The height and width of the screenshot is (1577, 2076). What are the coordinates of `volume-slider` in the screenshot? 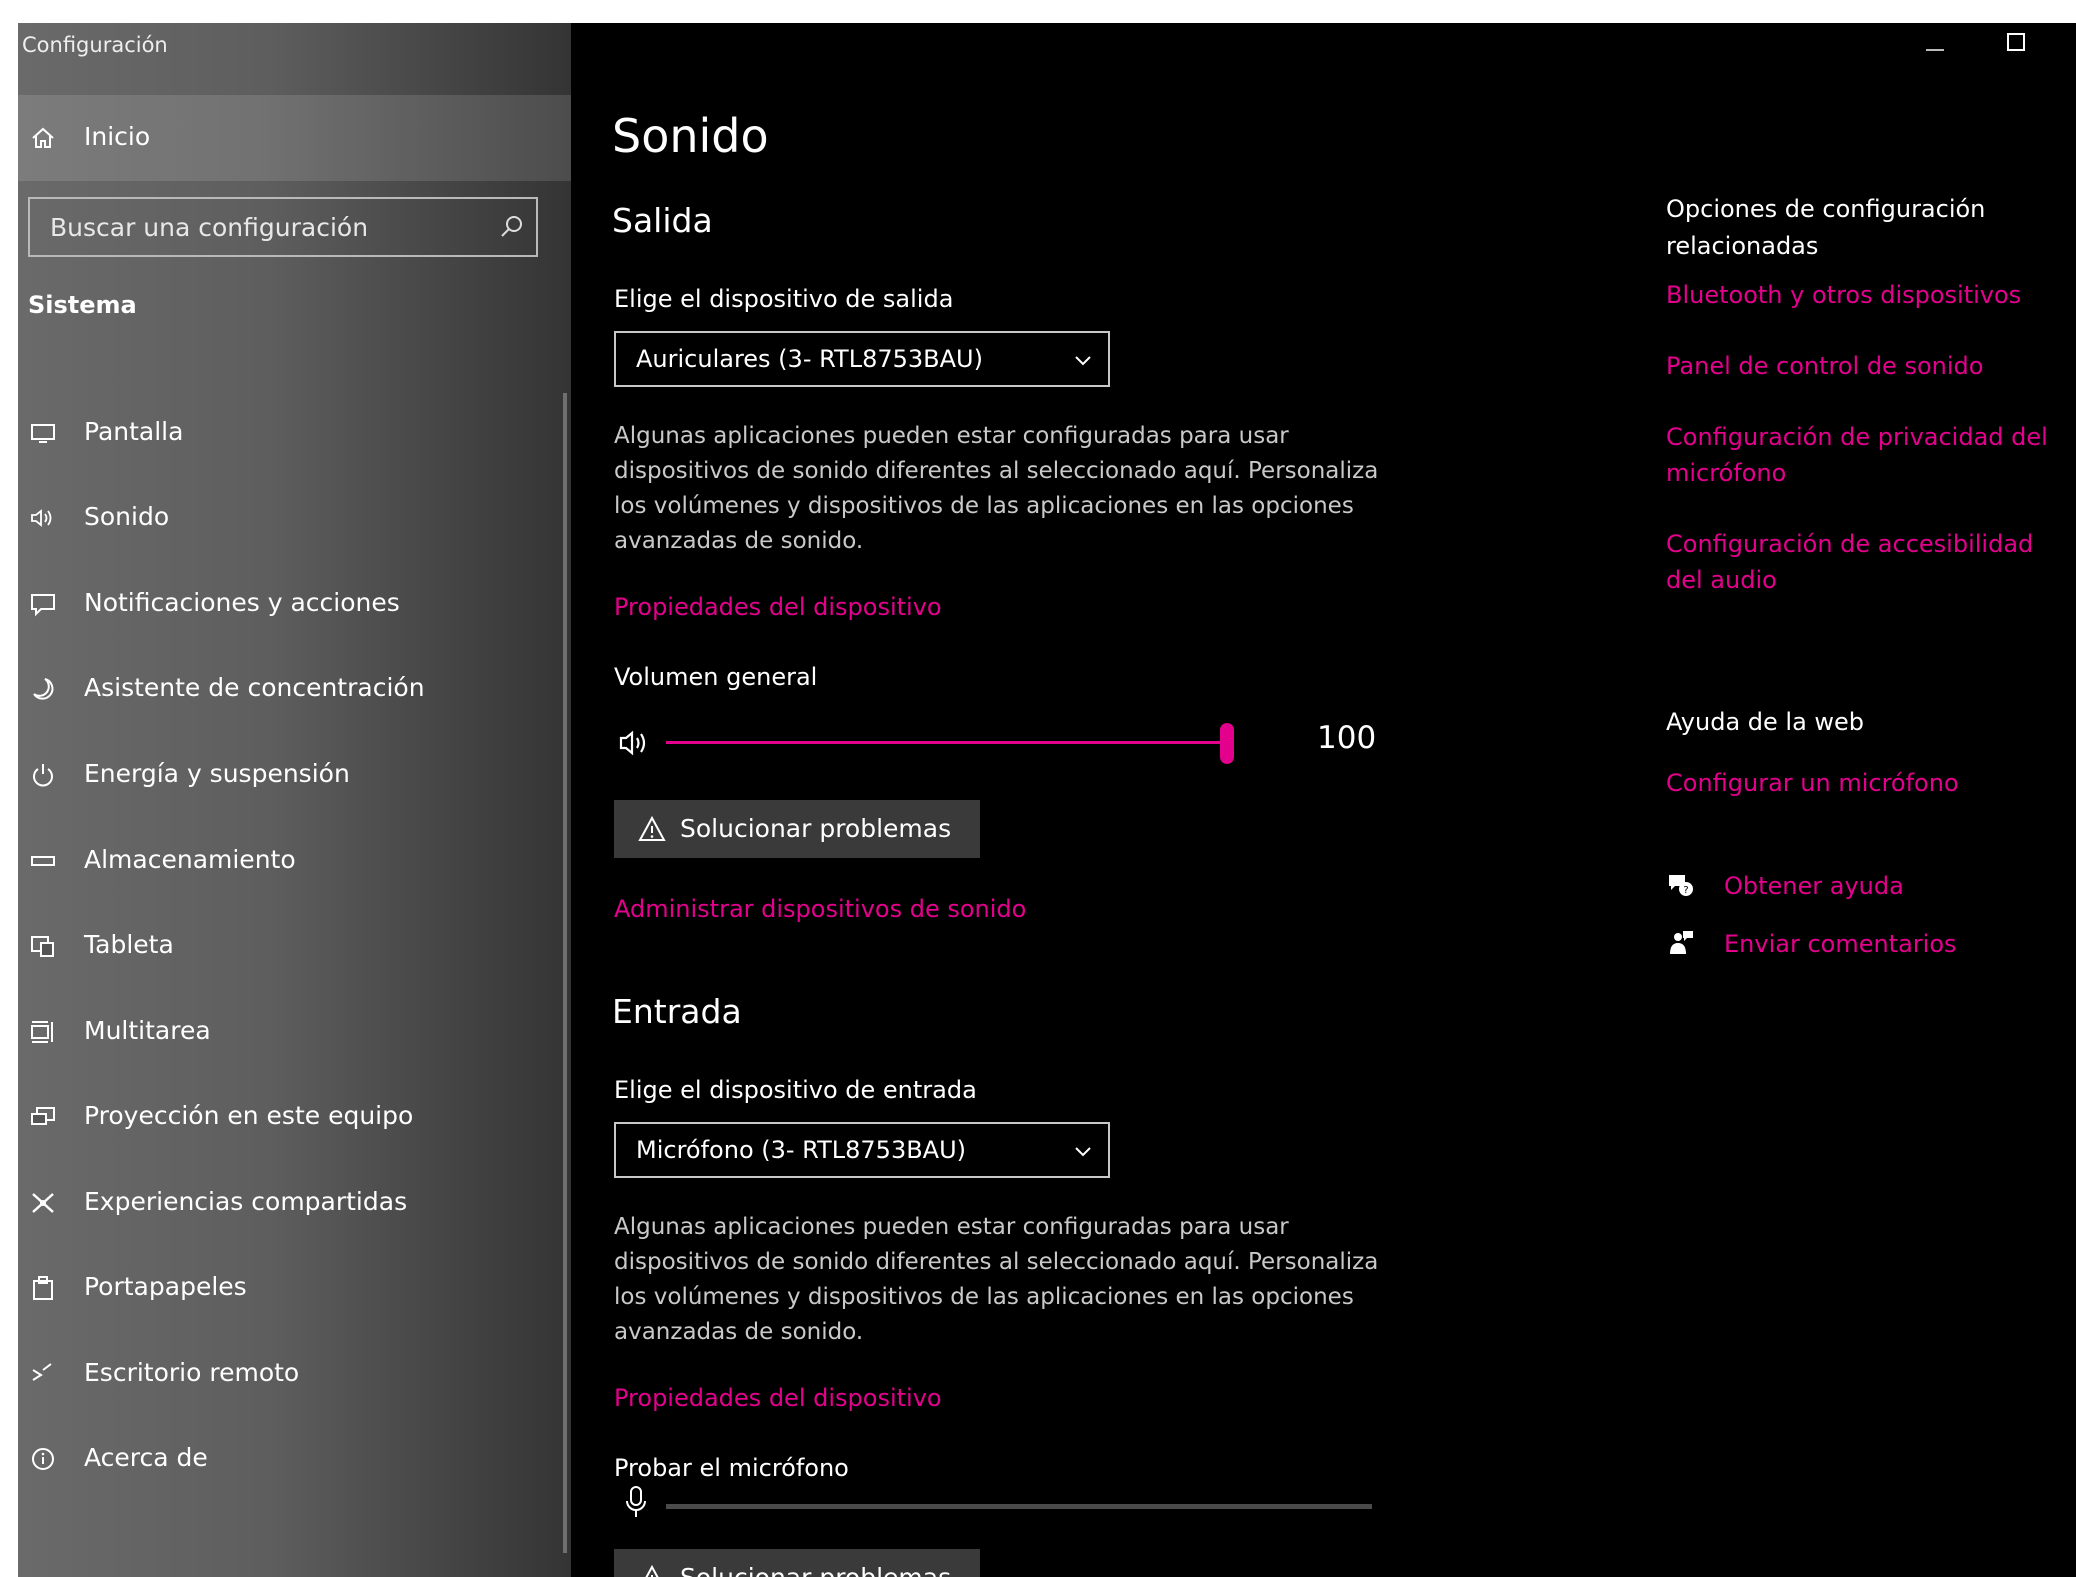 It's located at (950, 743).